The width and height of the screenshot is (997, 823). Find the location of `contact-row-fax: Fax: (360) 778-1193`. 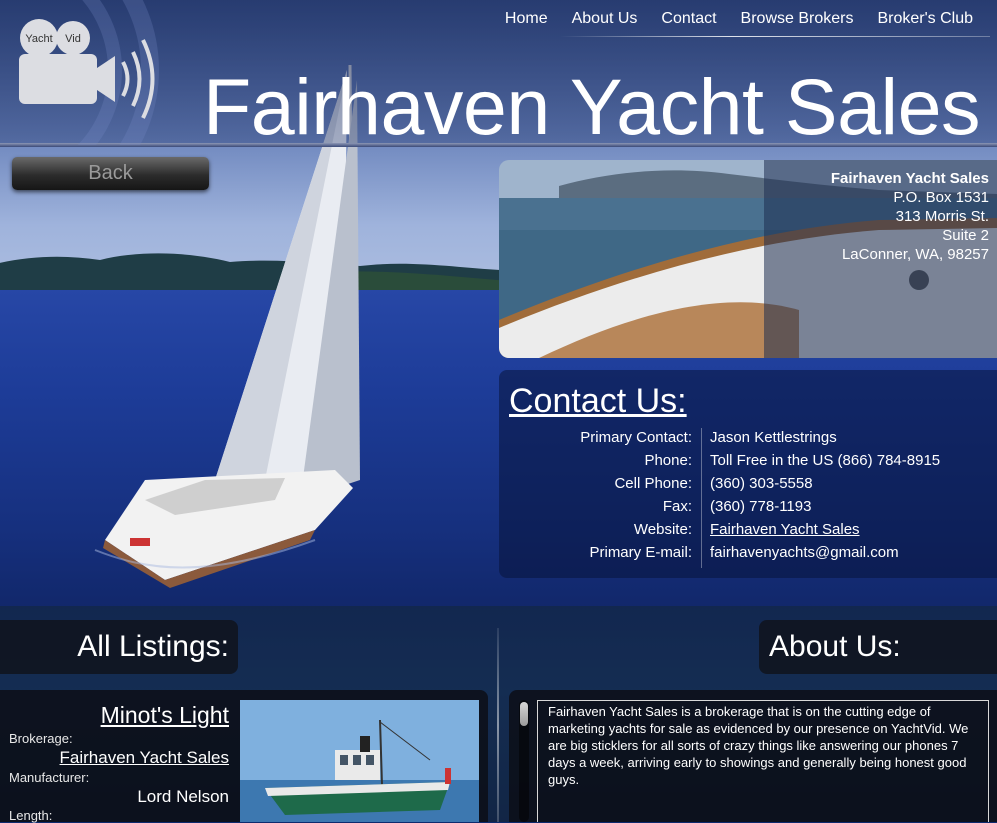

contact-row-fax: Fax: (360) 778-1193 is located at coordinates (748, 509).